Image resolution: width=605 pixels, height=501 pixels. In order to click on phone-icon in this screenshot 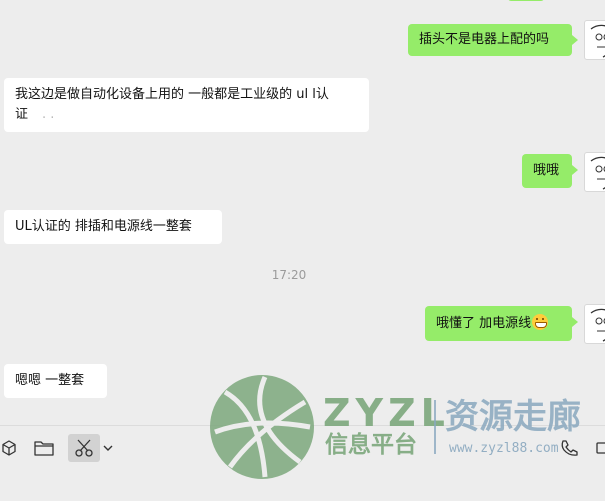, I will do `click(569, 448)`.